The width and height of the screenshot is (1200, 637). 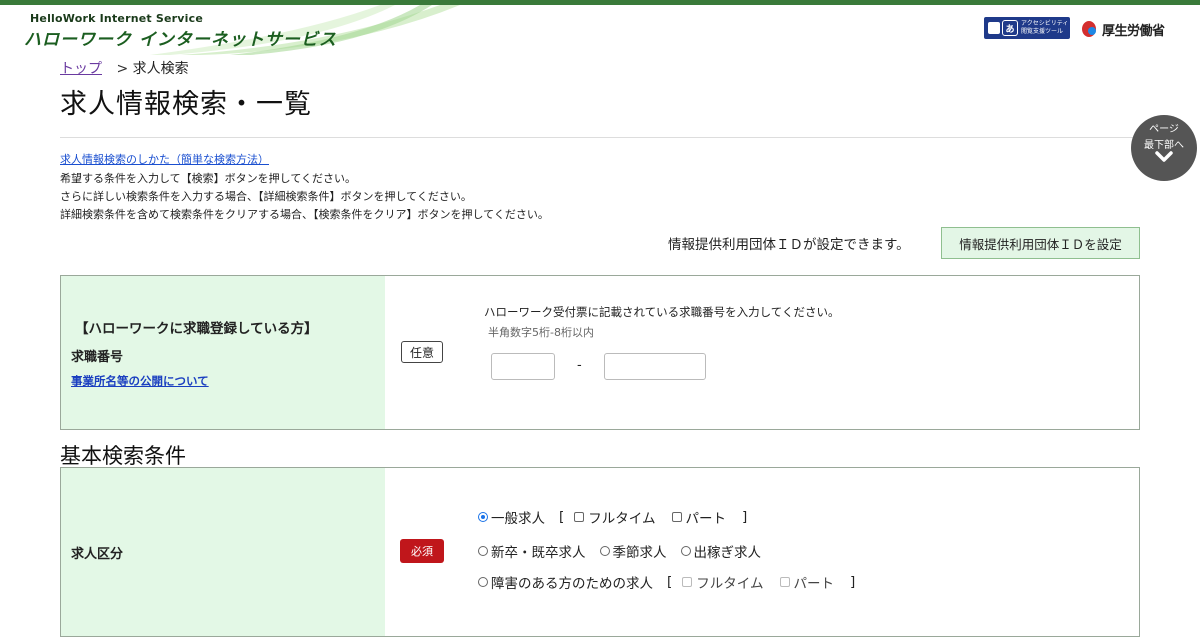 I want to click on logo-english: HelloWork Internet Service, so click(x=116, y=18).